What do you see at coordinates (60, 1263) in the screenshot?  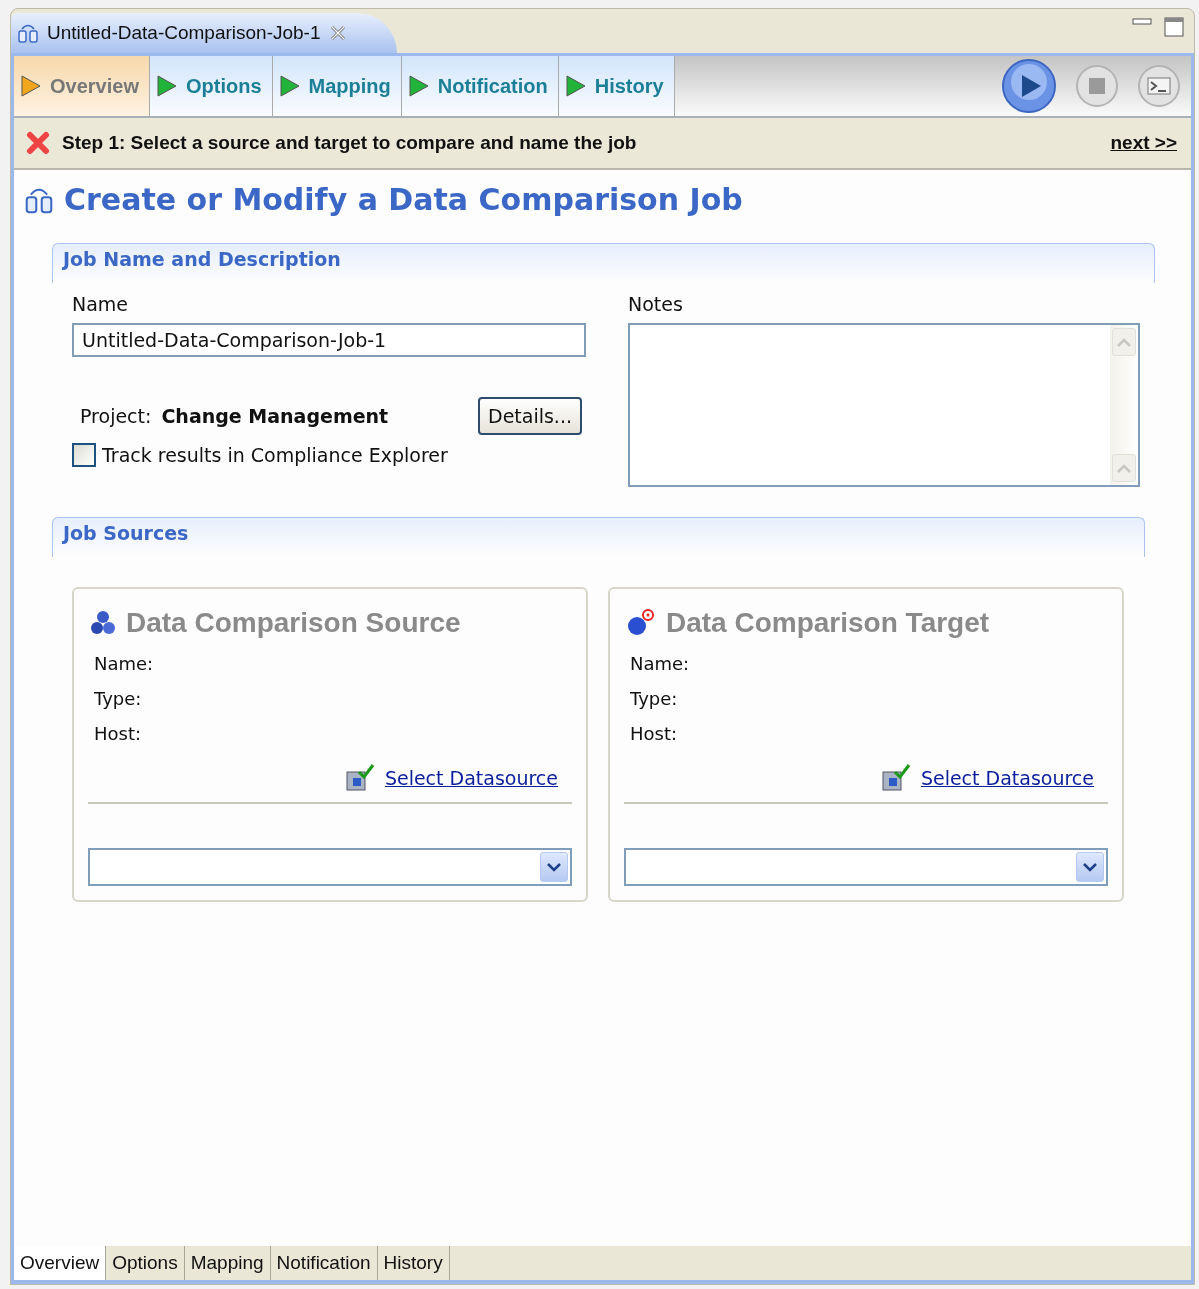 I see `page-tab: Overview` at bounding box center [60, 1263].